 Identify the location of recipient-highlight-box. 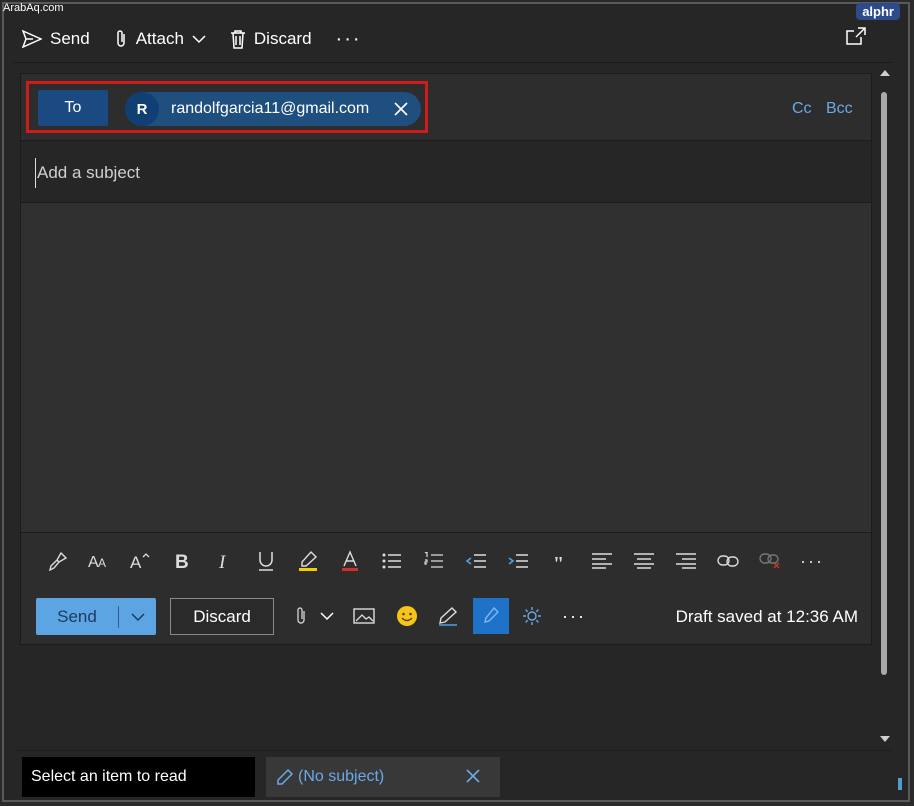
(227, 107).